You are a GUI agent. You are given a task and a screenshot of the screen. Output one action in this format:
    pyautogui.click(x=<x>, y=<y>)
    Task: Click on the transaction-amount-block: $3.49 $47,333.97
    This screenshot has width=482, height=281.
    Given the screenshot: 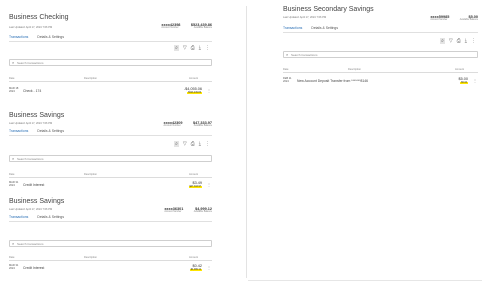 What is the action you would take?
    pyautogui.click(x=195, y=184)
    